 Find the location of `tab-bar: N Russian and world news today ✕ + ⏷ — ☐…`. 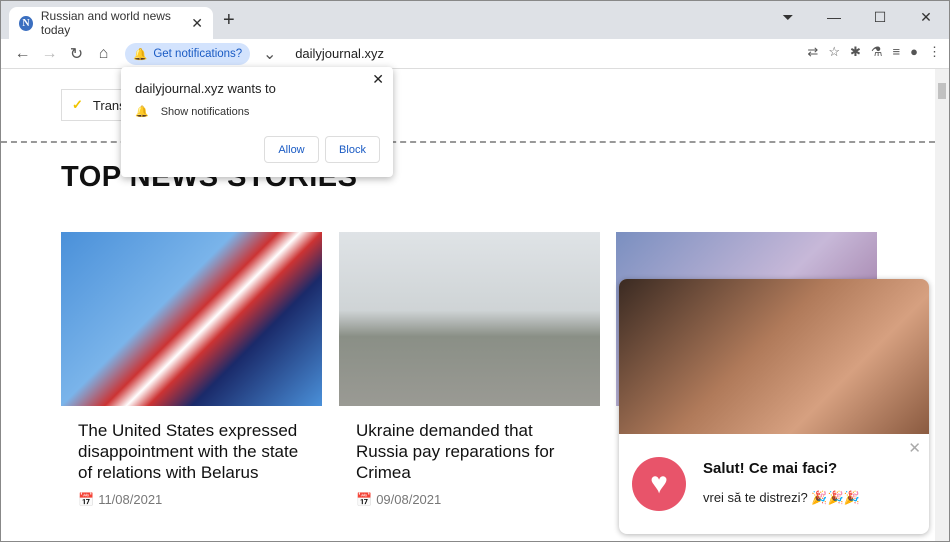

tab-bar: N Russian and world news today ✕ + ⏷ — ☐… is located at coordinates (475, 20).